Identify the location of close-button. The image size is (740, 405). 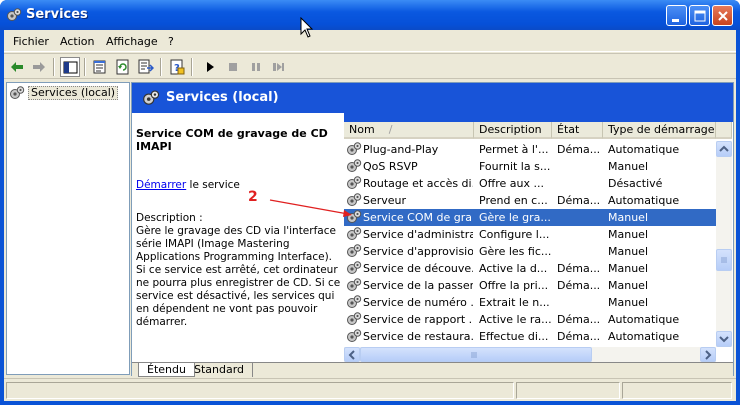
(722, 15).